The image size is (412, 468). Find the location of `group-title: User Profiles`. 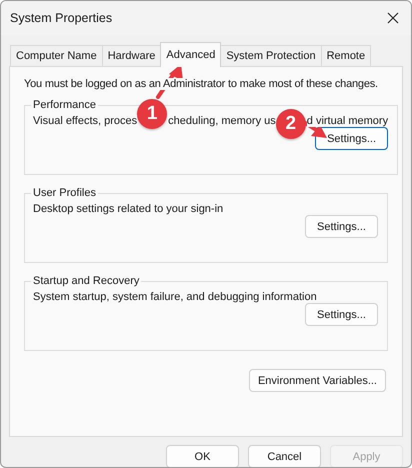

group-title: User Profiles is located at coordinates (64, 193).